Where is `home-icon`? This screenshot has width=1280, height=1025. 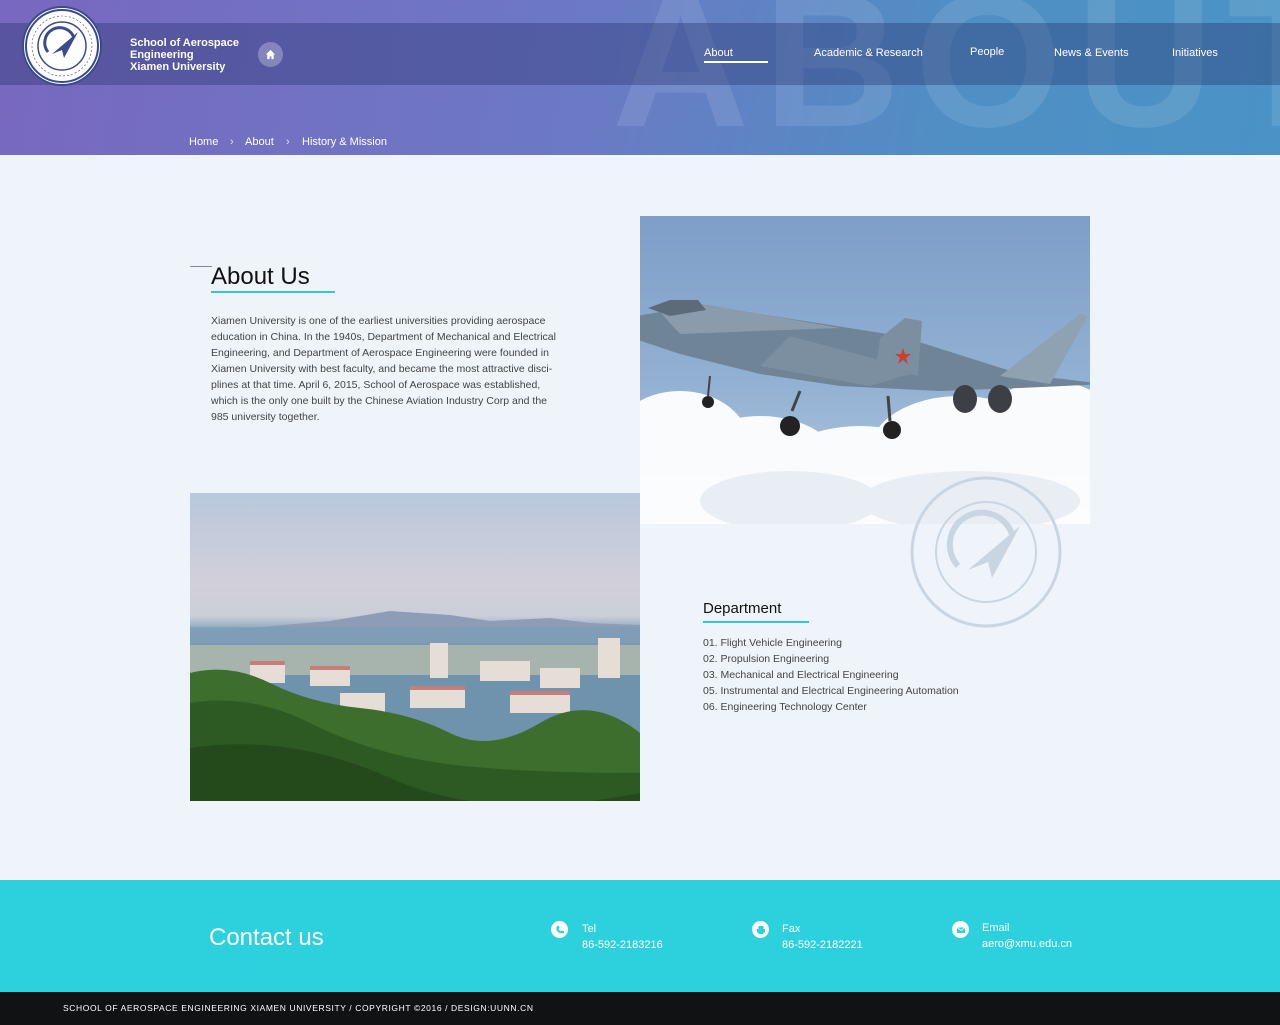 home-icon is located at coordinates (270, 54).